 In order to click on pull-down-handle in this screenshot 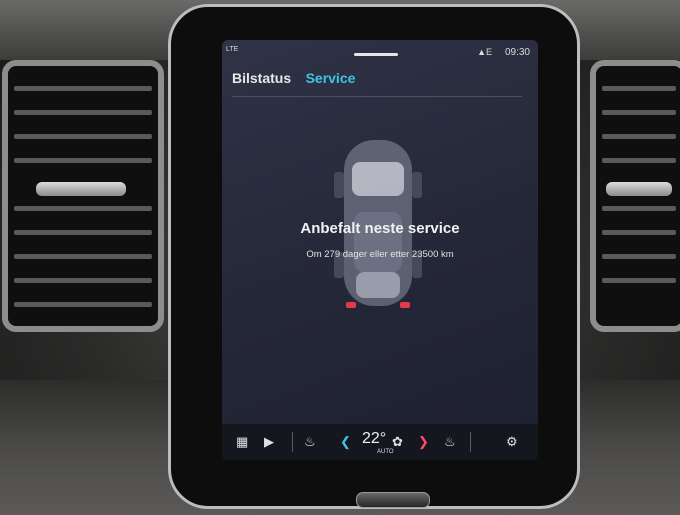, I will do `click(376, 54)`.